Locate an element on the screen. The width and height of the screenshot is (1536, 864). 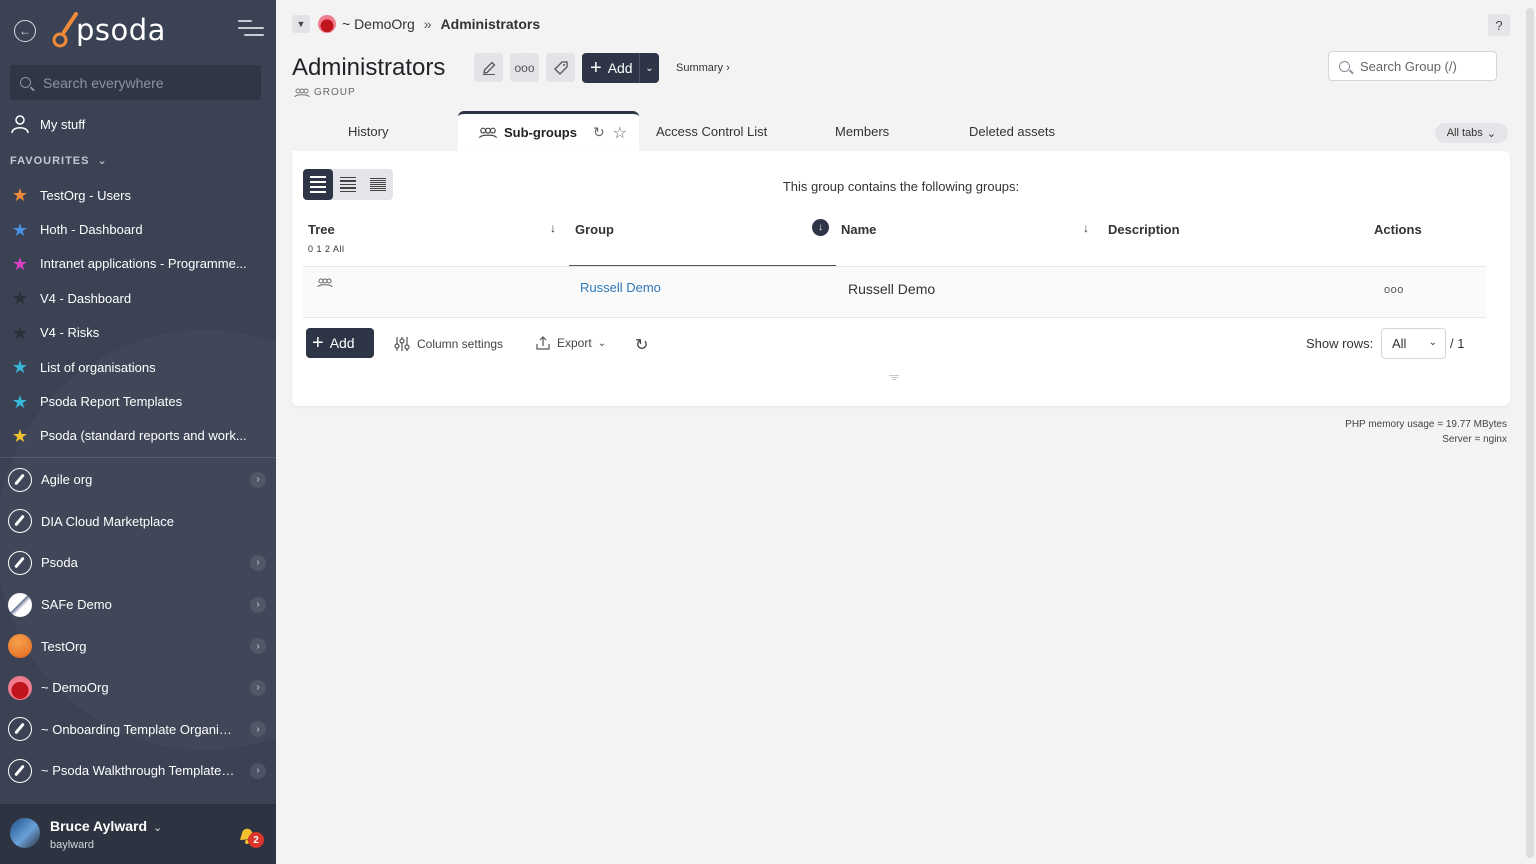
my-stuff-link: My stuff is located at coordinates (47, 124).